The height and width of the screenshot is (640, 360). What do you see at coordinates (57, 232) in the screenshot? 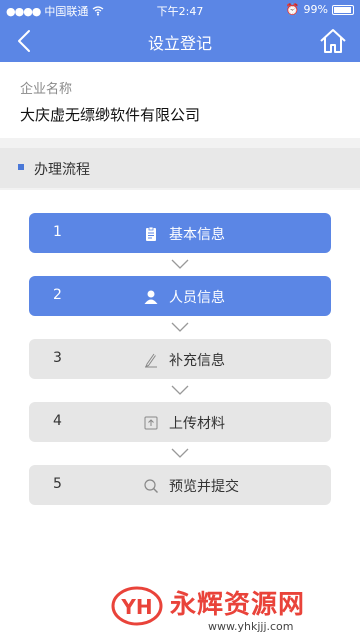
I see `step-number: 1` at bounding box center [57, 232].